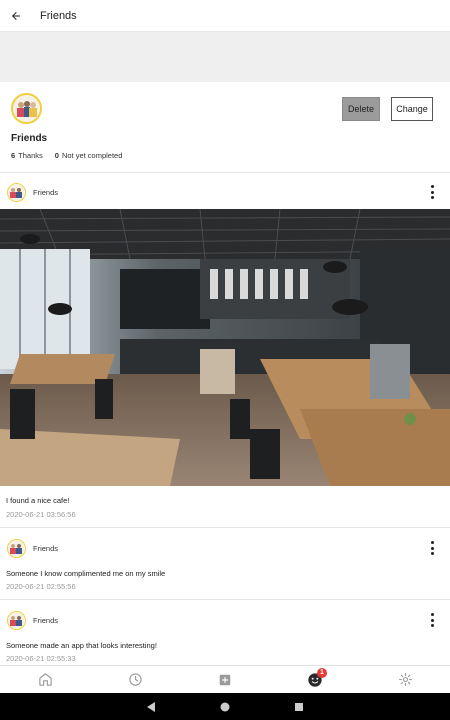  I want to click on notification-badge: 1, so click(322, 673).